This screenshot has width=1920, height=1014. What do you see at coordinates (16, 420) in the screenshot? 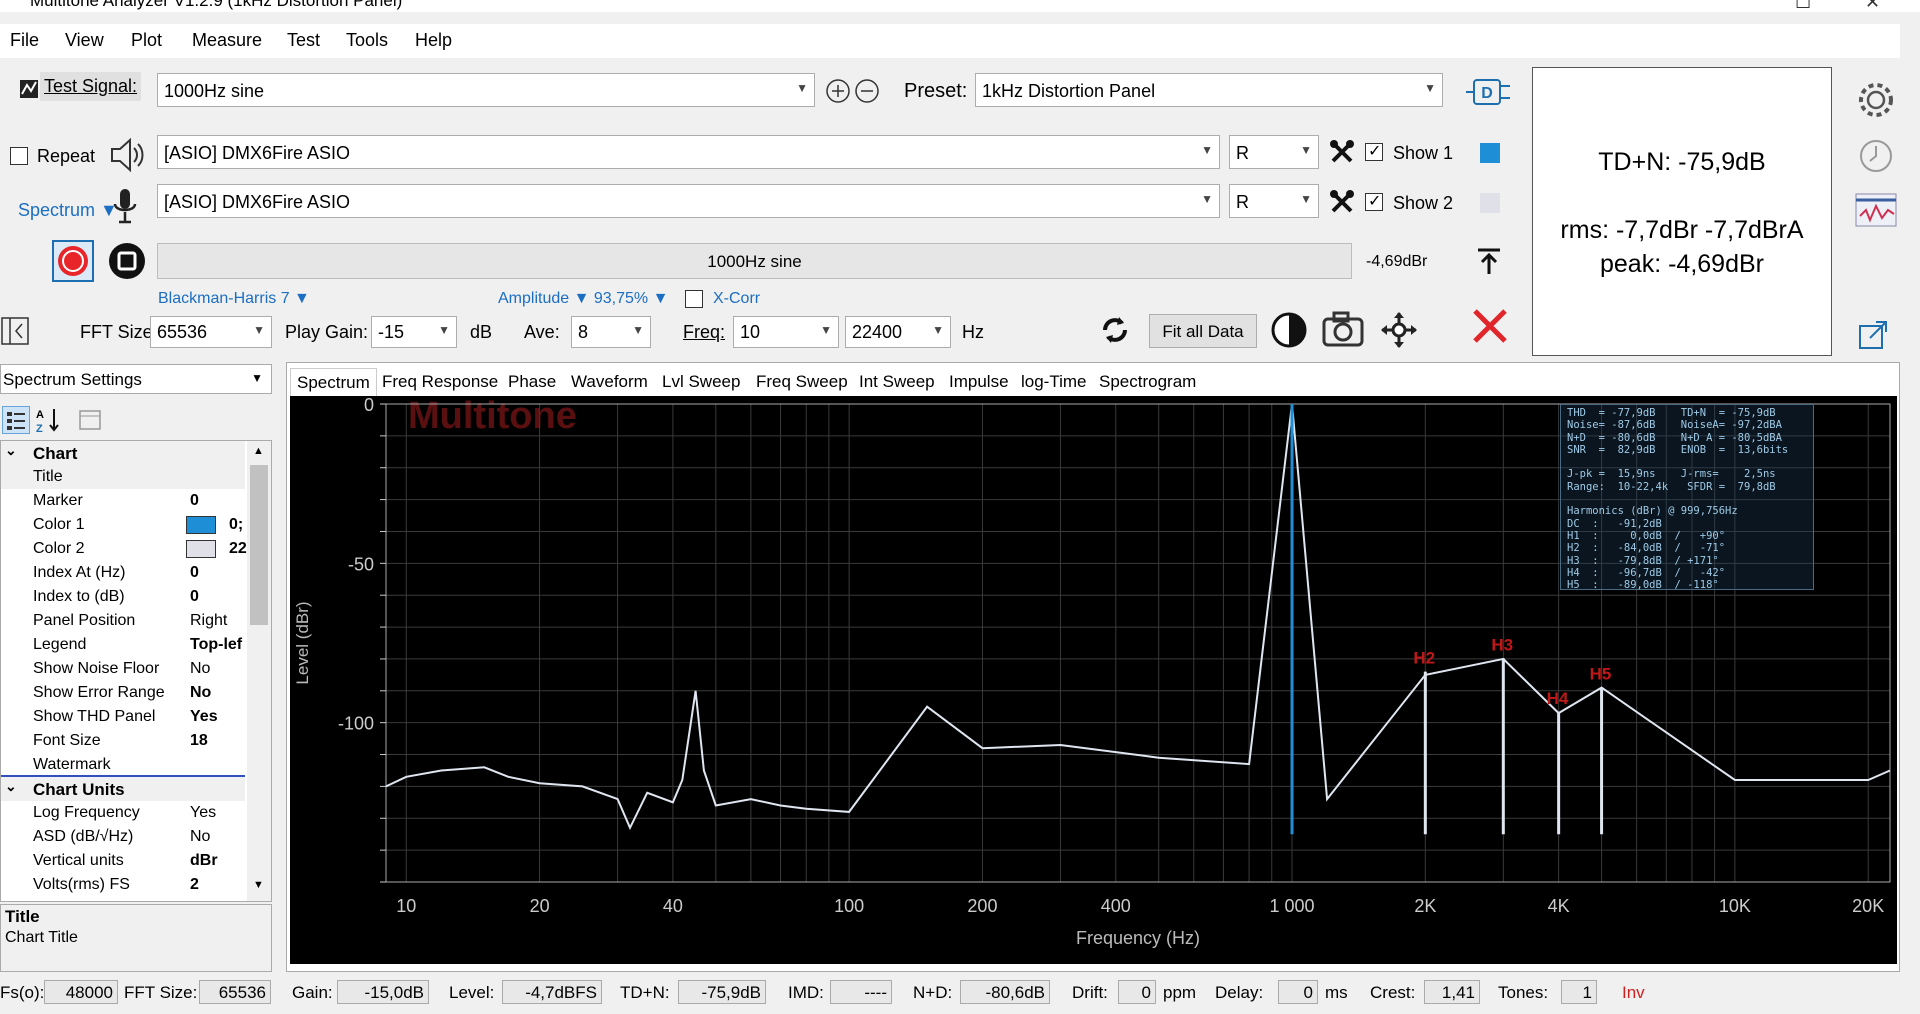
I see `categorized-view-icon` at bounding box center [16, 420].